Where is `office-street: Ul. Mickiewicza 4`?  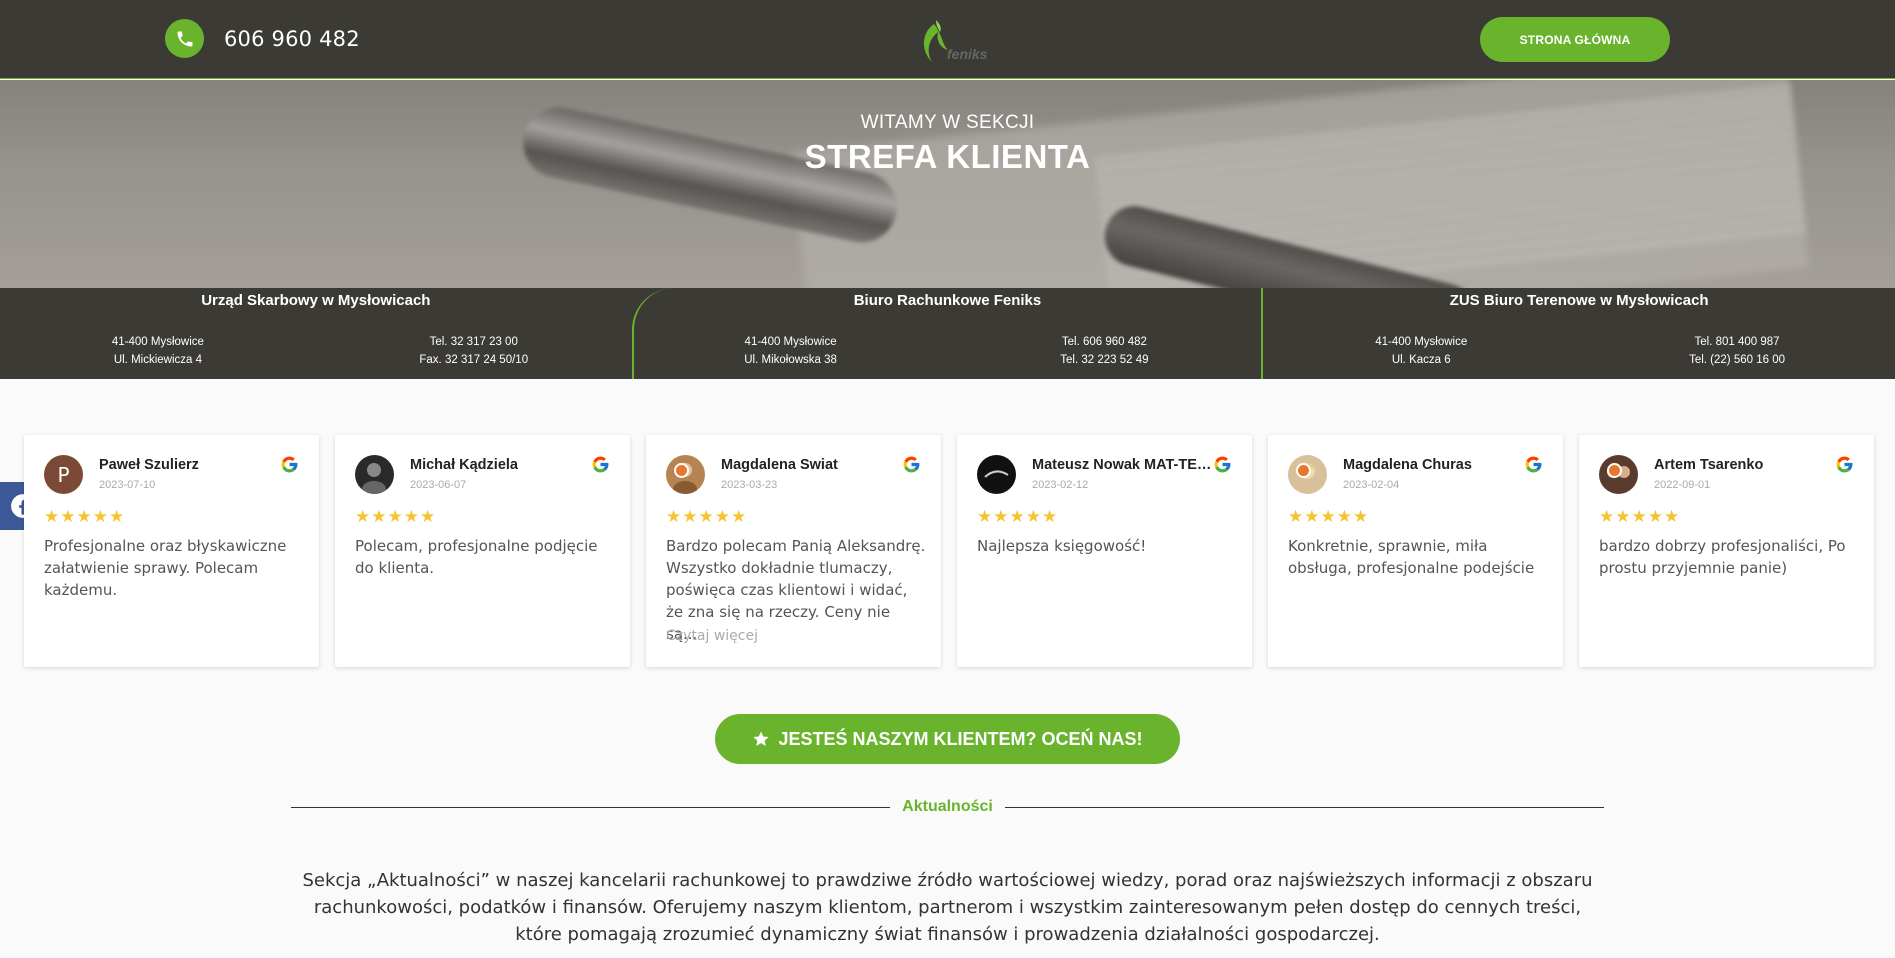 office-street: Ul. Mickiewicza 4 is located at coordinates (157, 360).